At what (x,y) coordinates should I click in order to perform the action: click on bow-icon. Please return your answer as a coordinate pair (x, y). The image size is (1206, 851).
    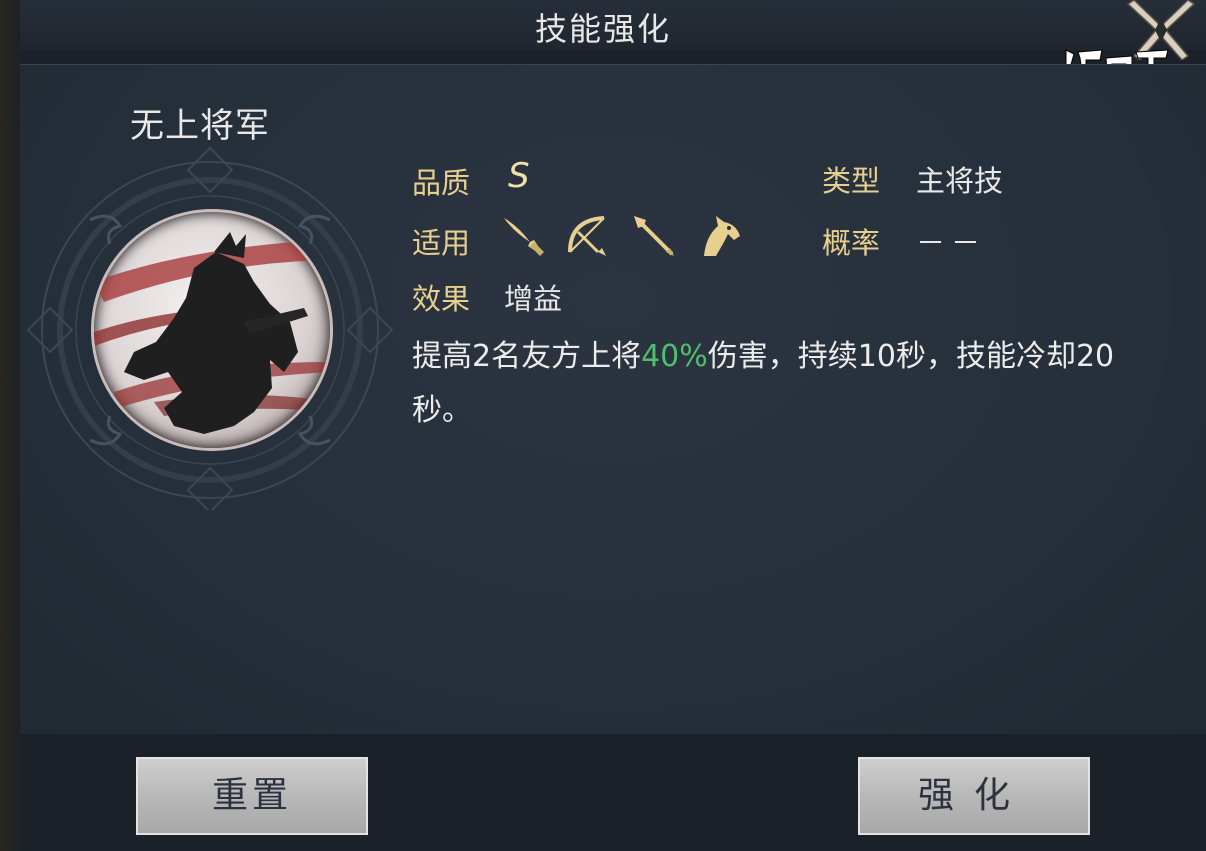
    Looking at the image, I should click on (587, 236).